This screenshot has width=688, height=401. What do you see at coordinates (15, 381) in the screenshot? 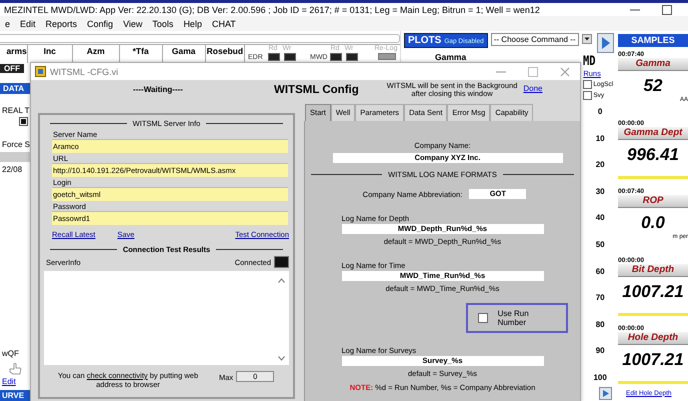
I see `edit-link: Edit` at bounding box center [15, 381].